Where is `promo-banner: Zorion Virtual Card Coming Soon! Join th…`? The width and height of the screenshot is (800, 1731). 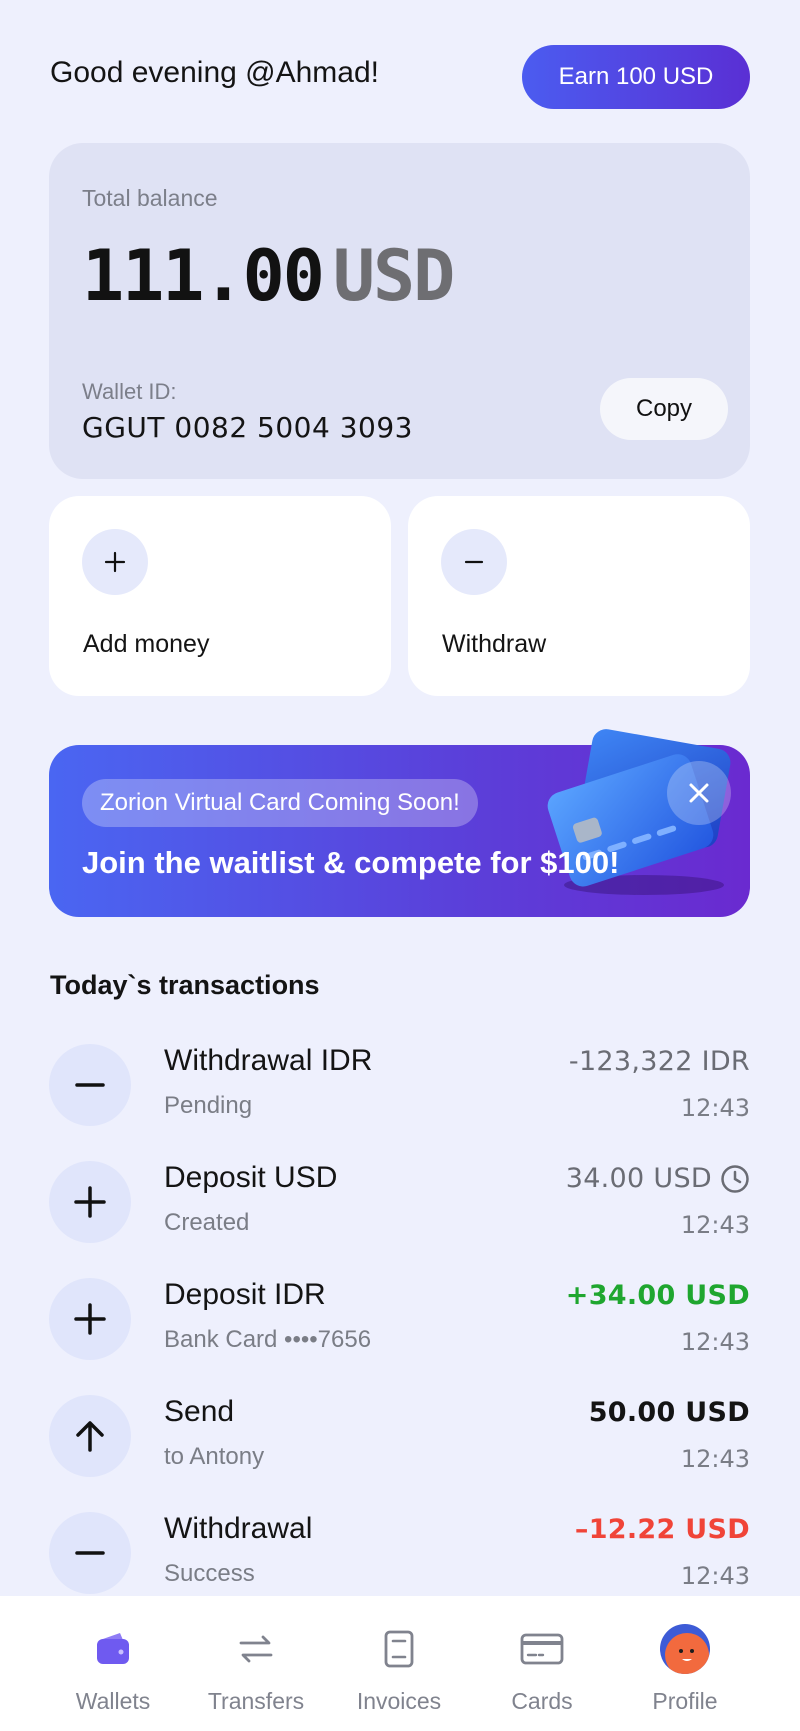 promo-banner: Zorion Virtual Card Coming Soon! Join th… is located at coordinates (399, 823).